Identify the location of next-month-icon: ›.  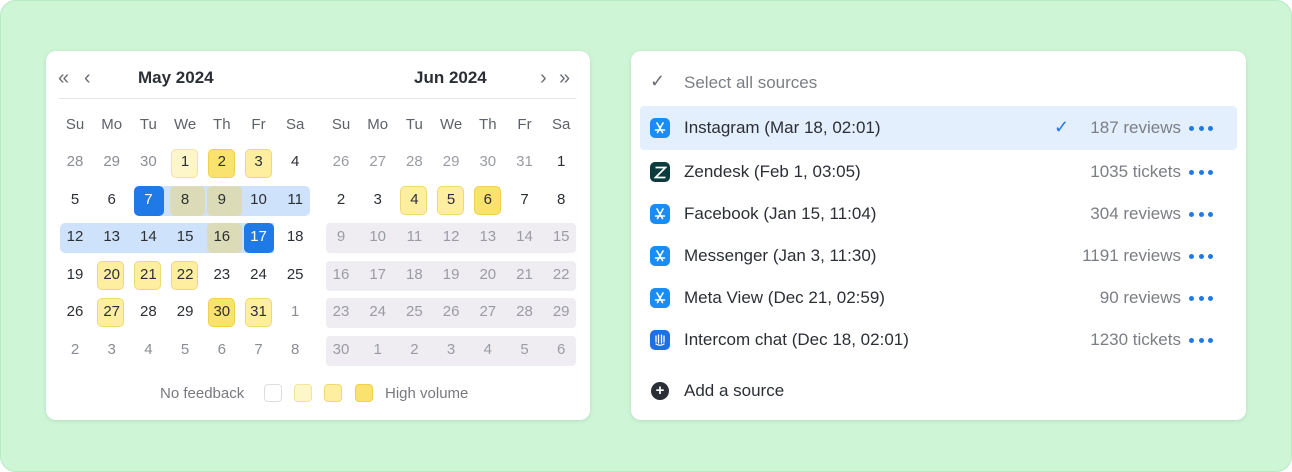
(543, 78).